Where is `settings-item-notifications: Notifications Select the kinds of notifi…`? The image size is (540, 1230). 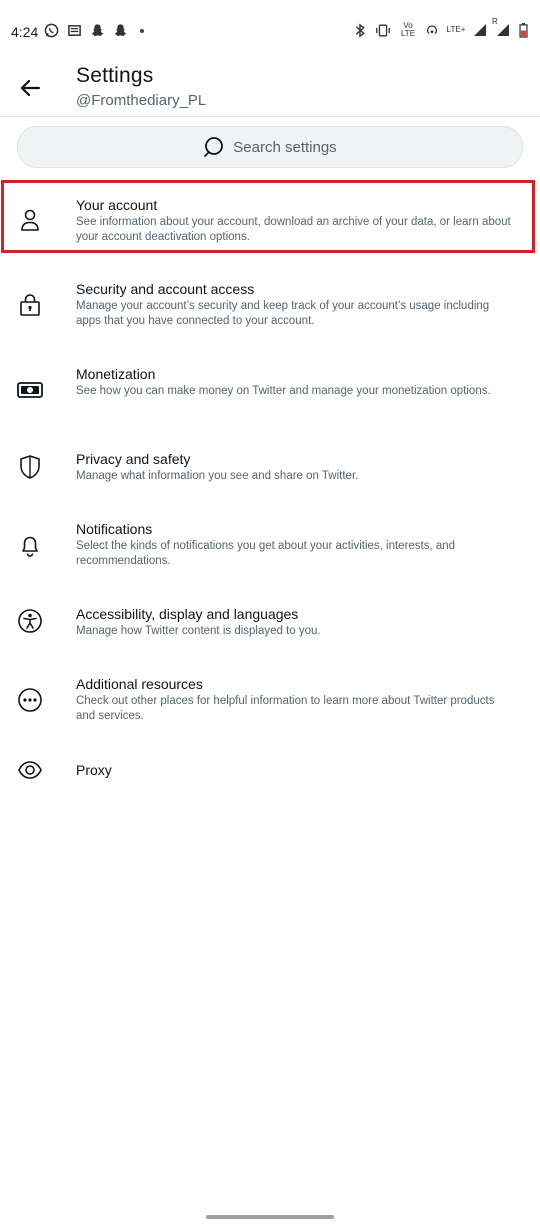
settings-item-notifications: Notifications Select the kinds of notifi… is located at coordinates (270, 545).